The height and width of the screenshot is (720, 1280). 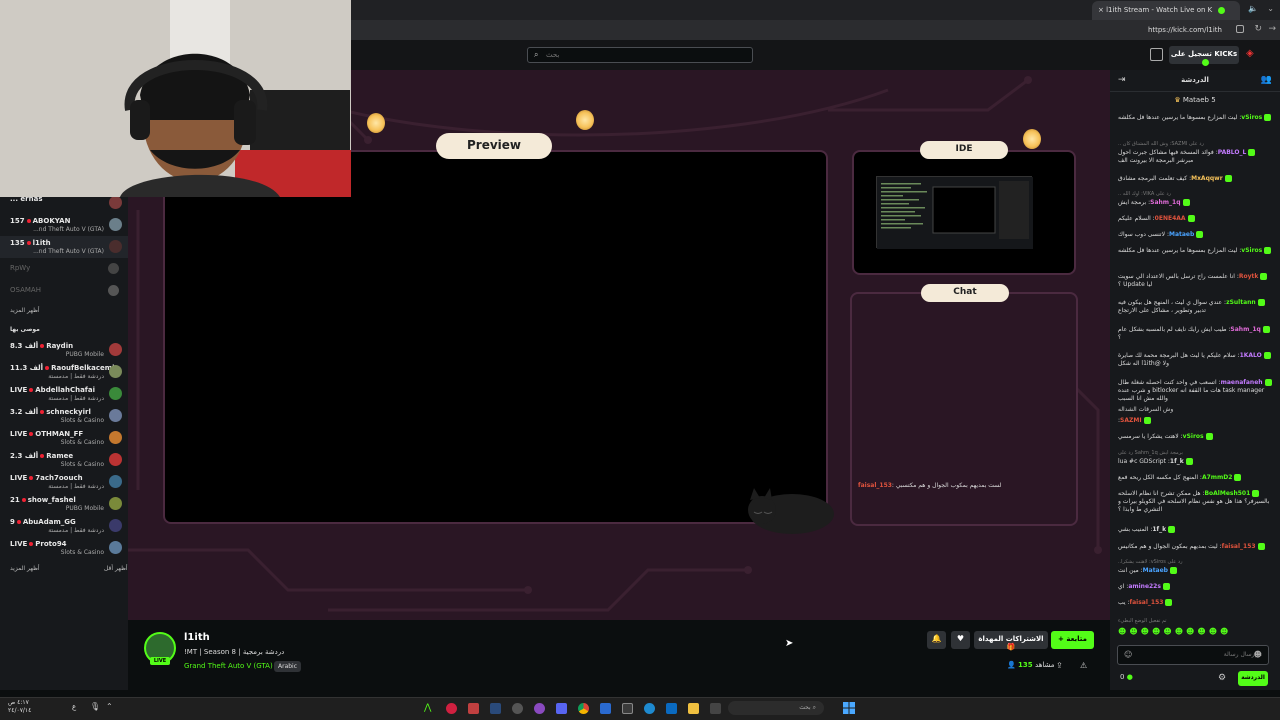 What do you see at coordinates (1195, 633) in the screenshot?
I see `emote-bar: ☻☻☻☻☻☻☻☻☻☻` at bounding box center [1195, 633].